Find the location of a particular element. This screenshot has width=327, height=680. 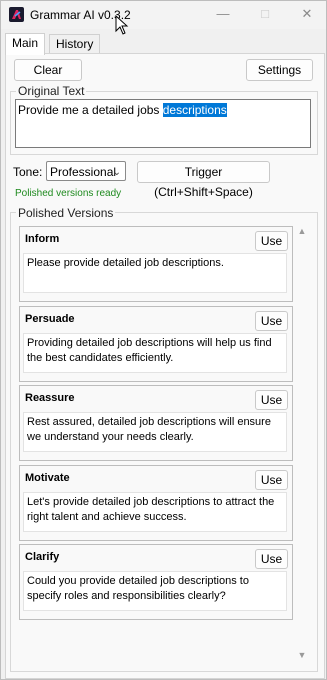

trigger-button: Trigger (Ctrl+Shift+Space) is located at coordinates (203, 180).